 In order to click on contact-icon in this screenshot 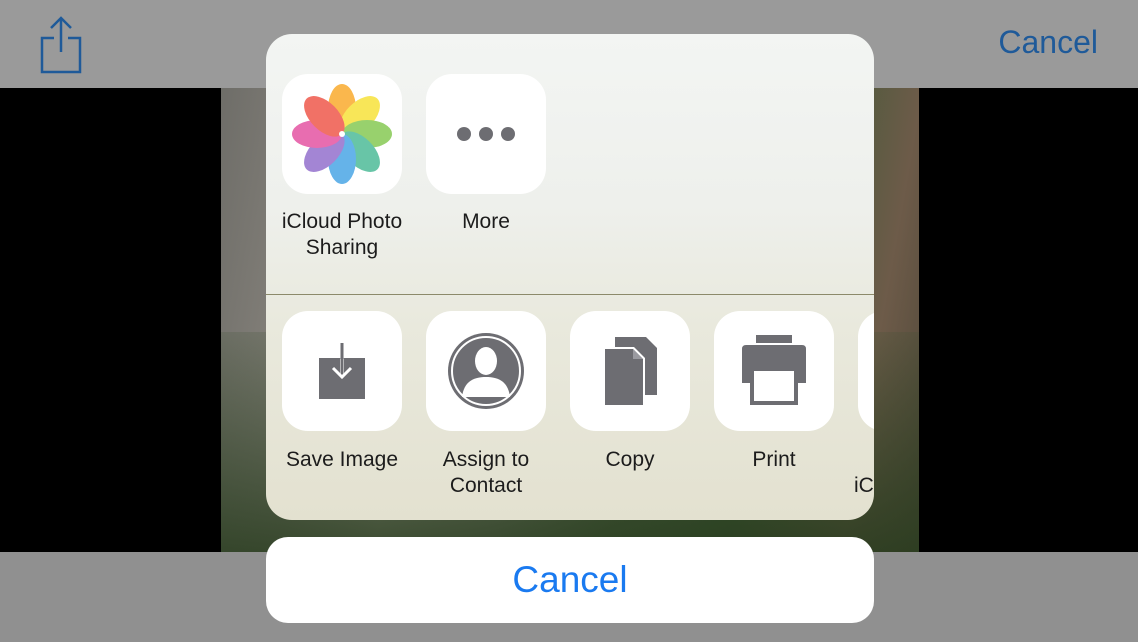, I will do `click(486, 371)`.